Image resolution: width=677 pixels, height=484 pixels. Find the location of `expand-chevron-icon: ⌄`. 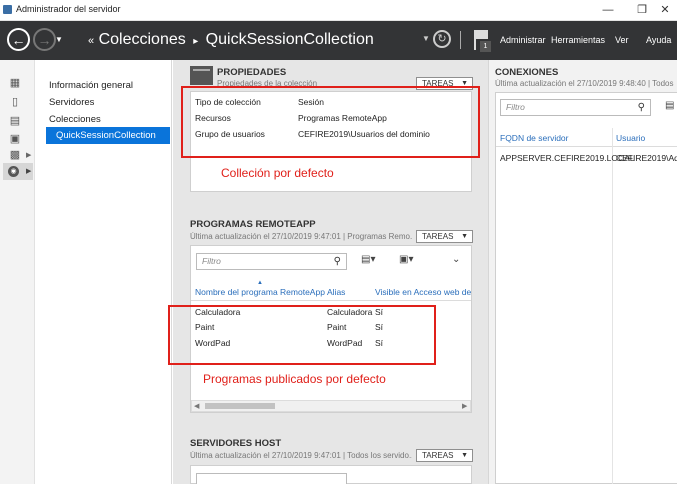

expand-chevron-icon: ⌄ is located at coordinates (456, 259).